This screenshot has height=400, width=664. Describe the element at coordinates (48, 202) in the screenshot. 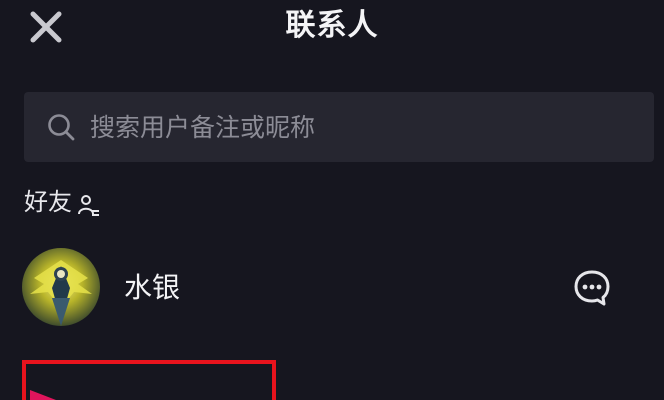

I see `section-label: 好友` at that location.